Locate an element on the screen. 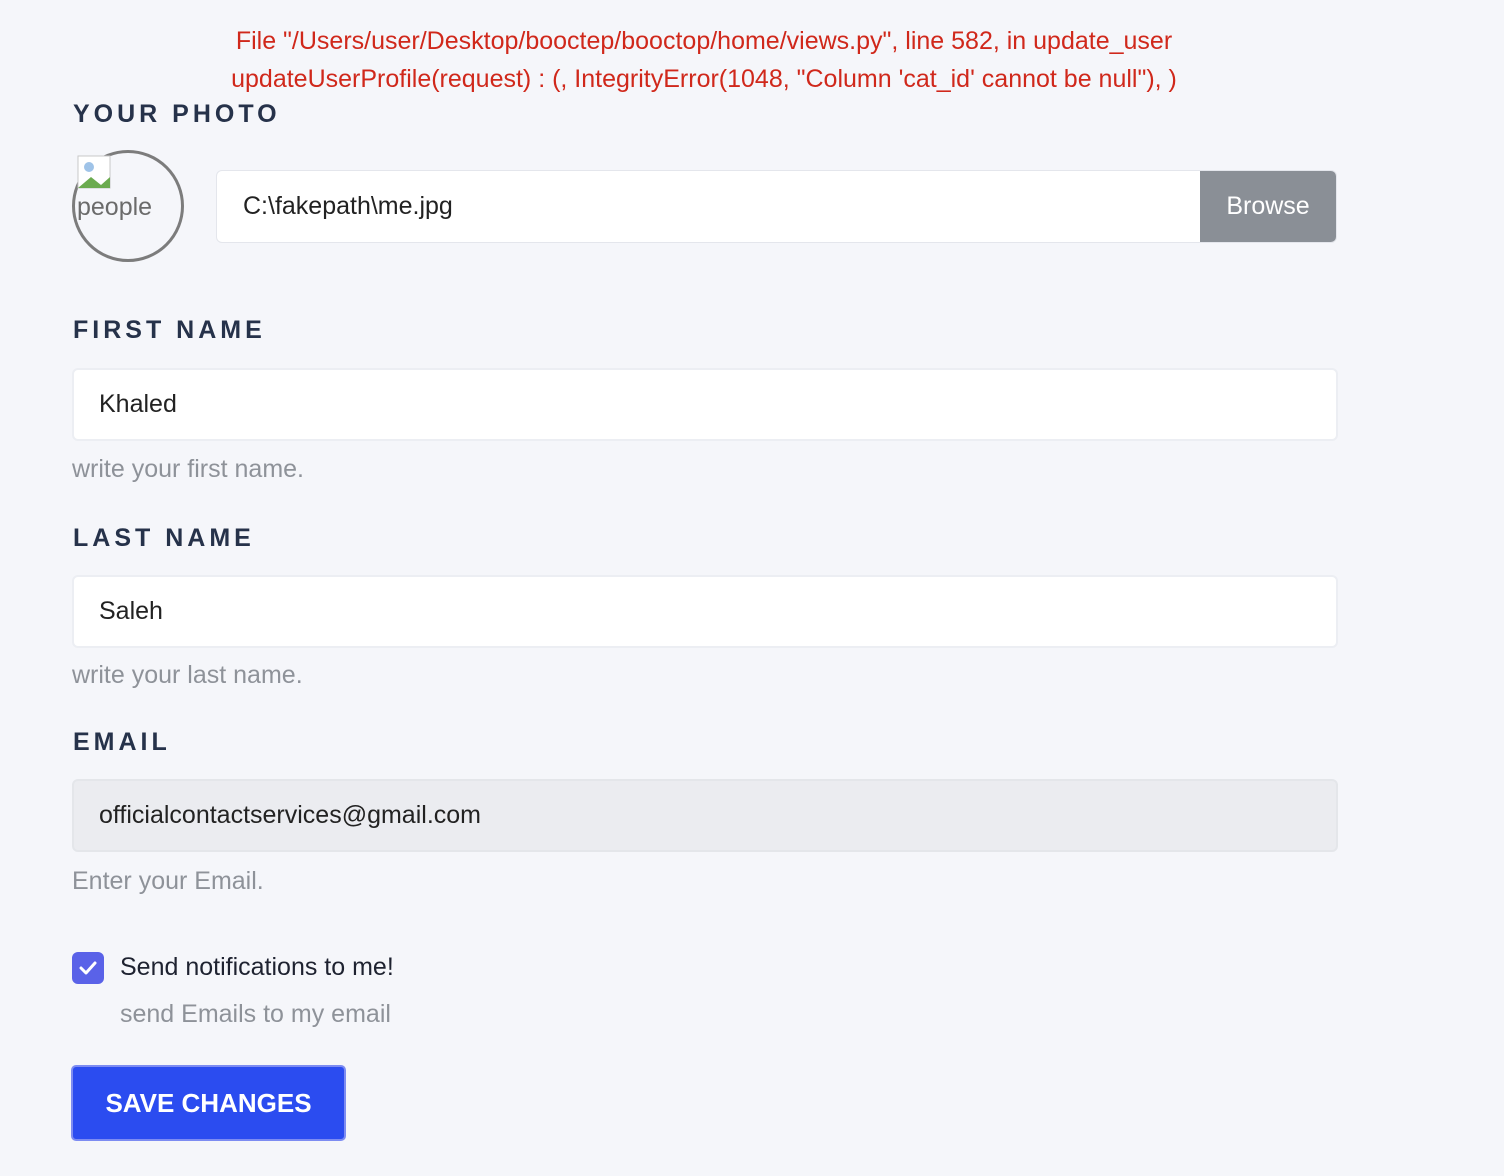 Image resolution: width=1504 pixels, height=1176 pixels. notifications-label: Send notifications to me! is located at coordinates (257, 967).